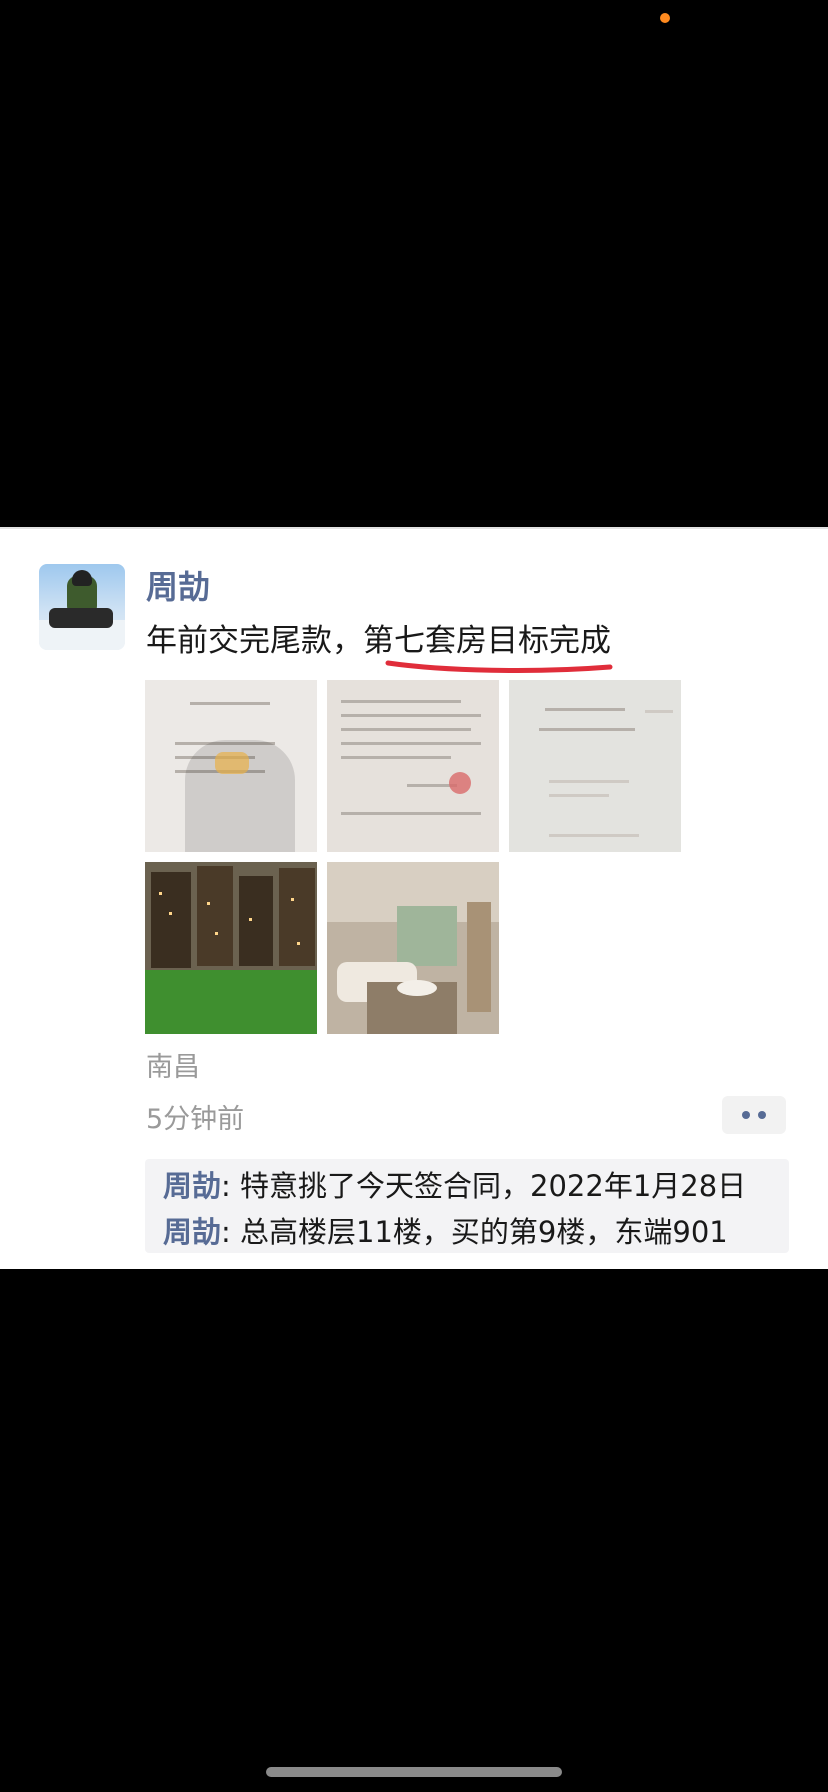  What do you see at coordinates (413, 766) in the screenshot?
I see `signed-contract-photo` at bounding box center [413, 766].